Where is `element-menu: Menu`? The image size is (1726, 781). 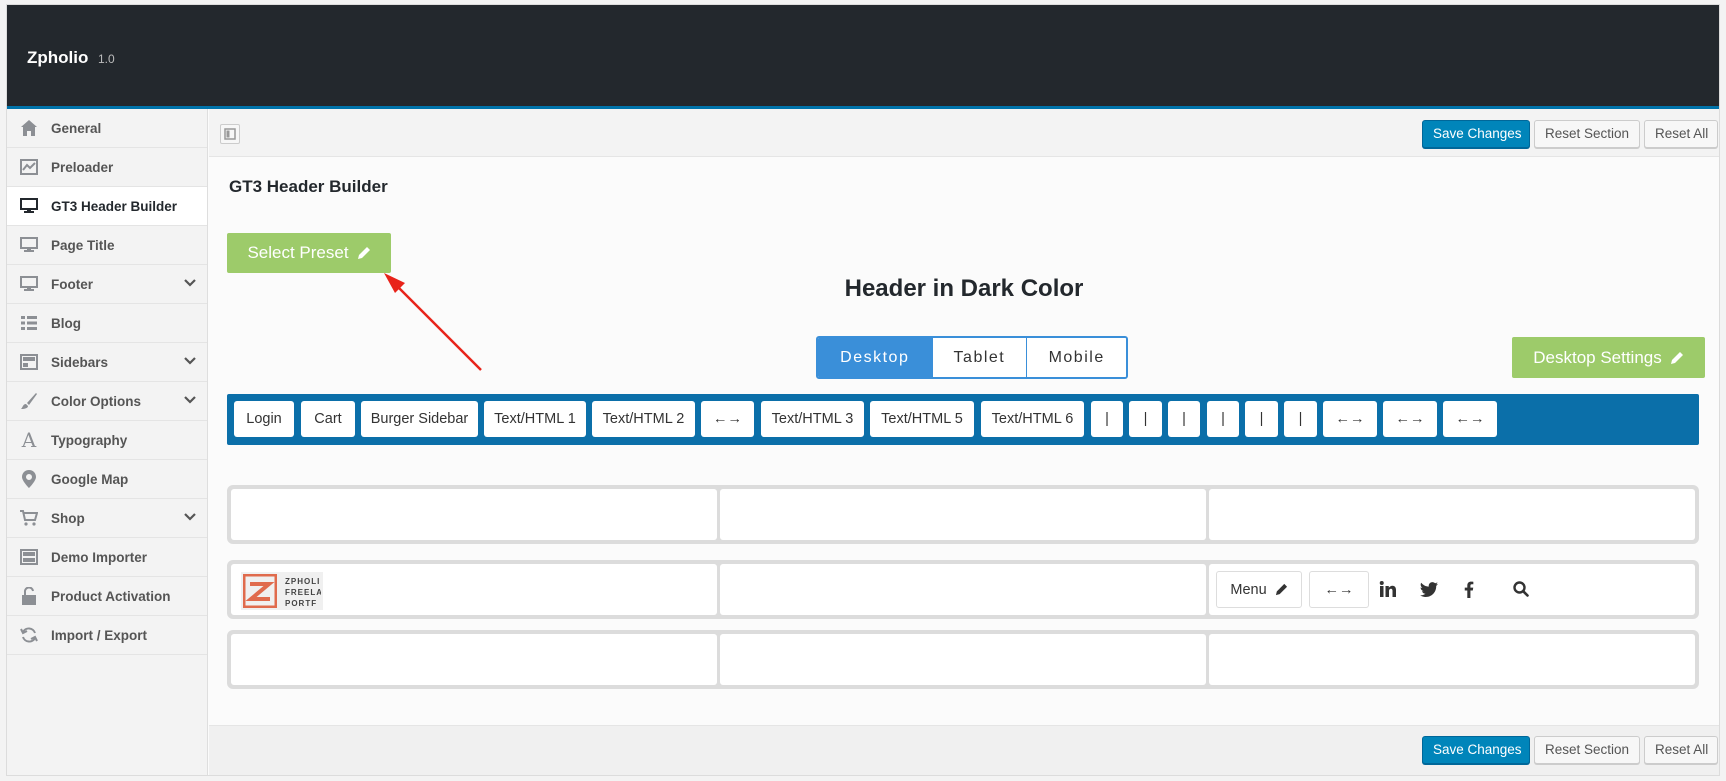
element-menu: Menu is located at coordinates (1259, 589).